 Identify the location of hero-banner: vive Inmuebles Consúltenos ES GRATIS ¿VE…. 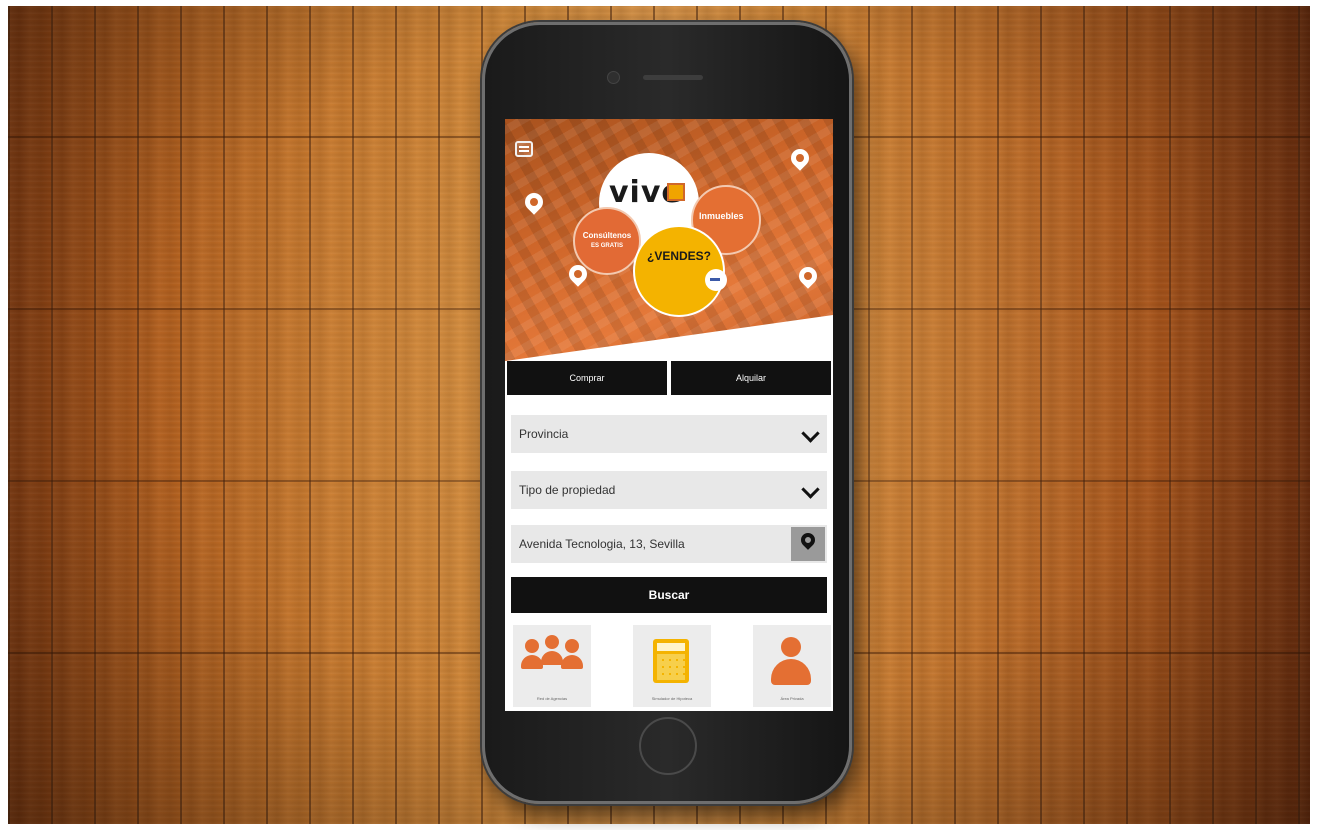
(669, 270).